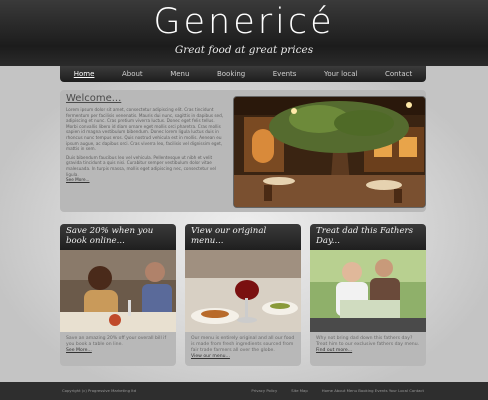 The image size is (488, 400). Describe the element at coordinates (99, 390) in the screenshot. I see `copyright-text: Copyright (c) Progressive Marketing ltd` at that location.